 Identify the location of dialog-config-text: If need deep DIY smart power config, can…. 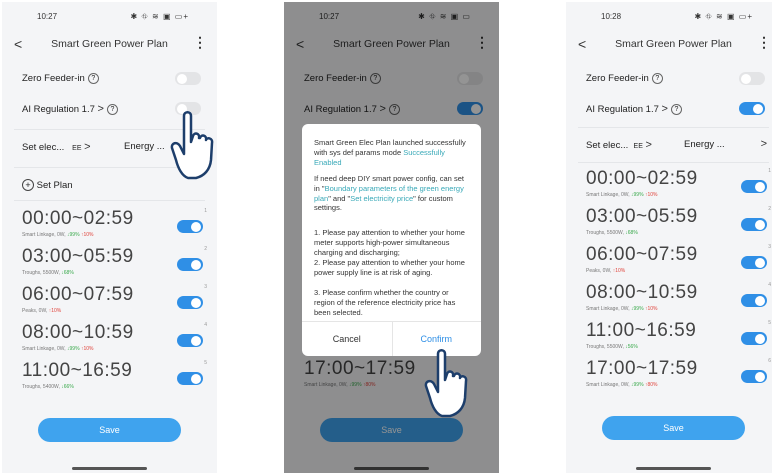
(389, 193).